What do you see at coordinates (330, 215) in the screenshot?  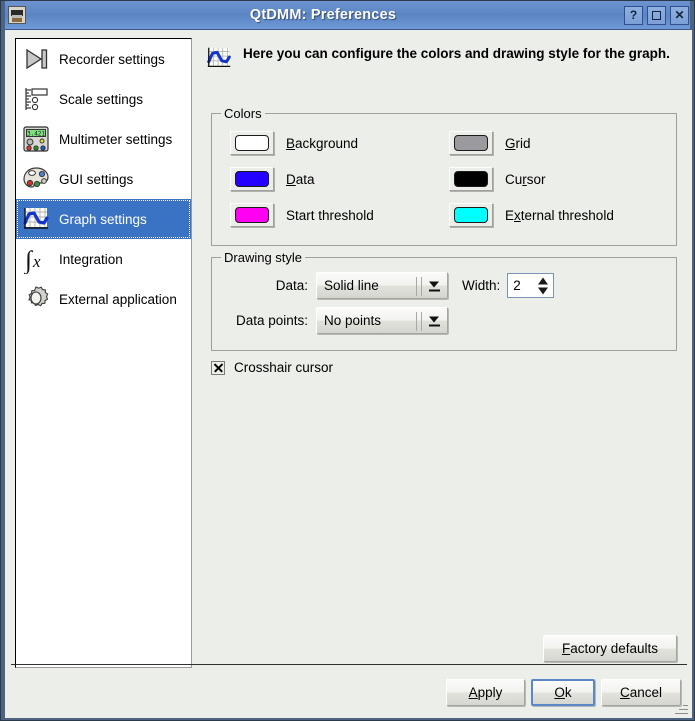 I see `start-threshold-color-label: Start threshold` at bounding box center [330, 215].